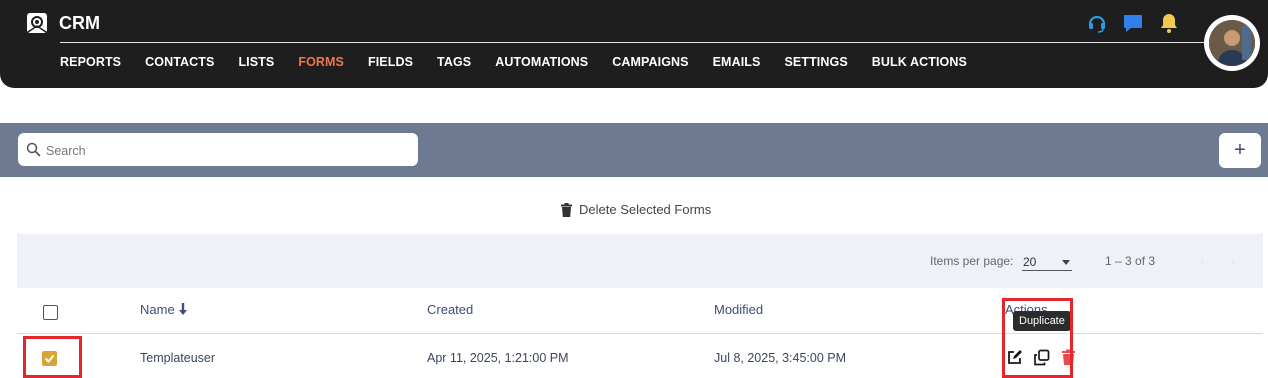  I want to click on nav-item-contacts: CONTACTS, so click(179, 62).